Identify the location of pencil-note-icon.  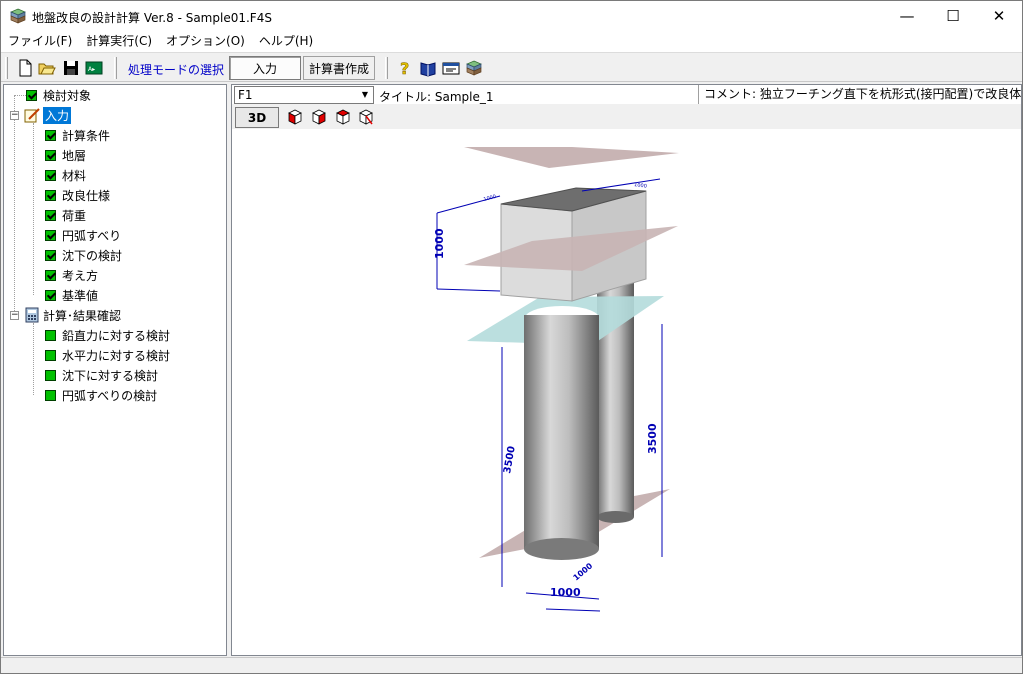
(32, 115).